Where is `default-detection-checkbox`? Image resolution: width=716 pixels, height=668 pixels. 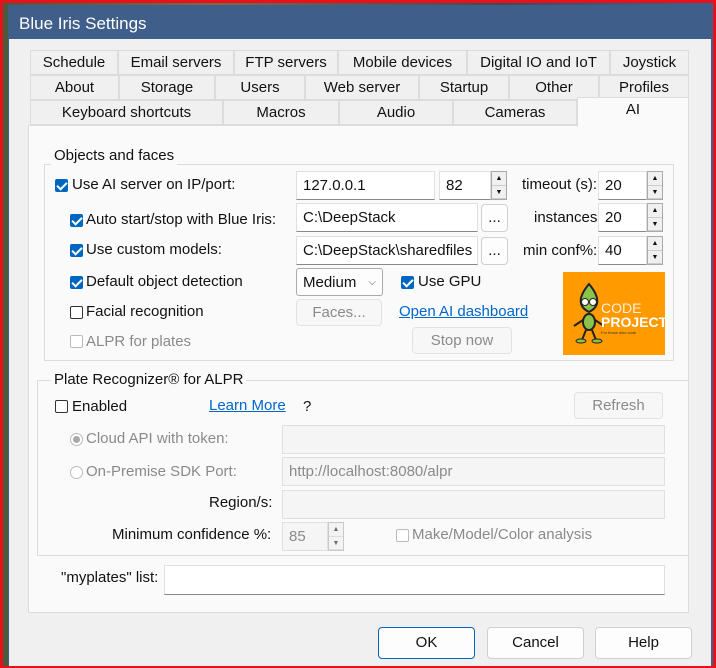 default-detection-checkbox is located at coordinates (76, 282).